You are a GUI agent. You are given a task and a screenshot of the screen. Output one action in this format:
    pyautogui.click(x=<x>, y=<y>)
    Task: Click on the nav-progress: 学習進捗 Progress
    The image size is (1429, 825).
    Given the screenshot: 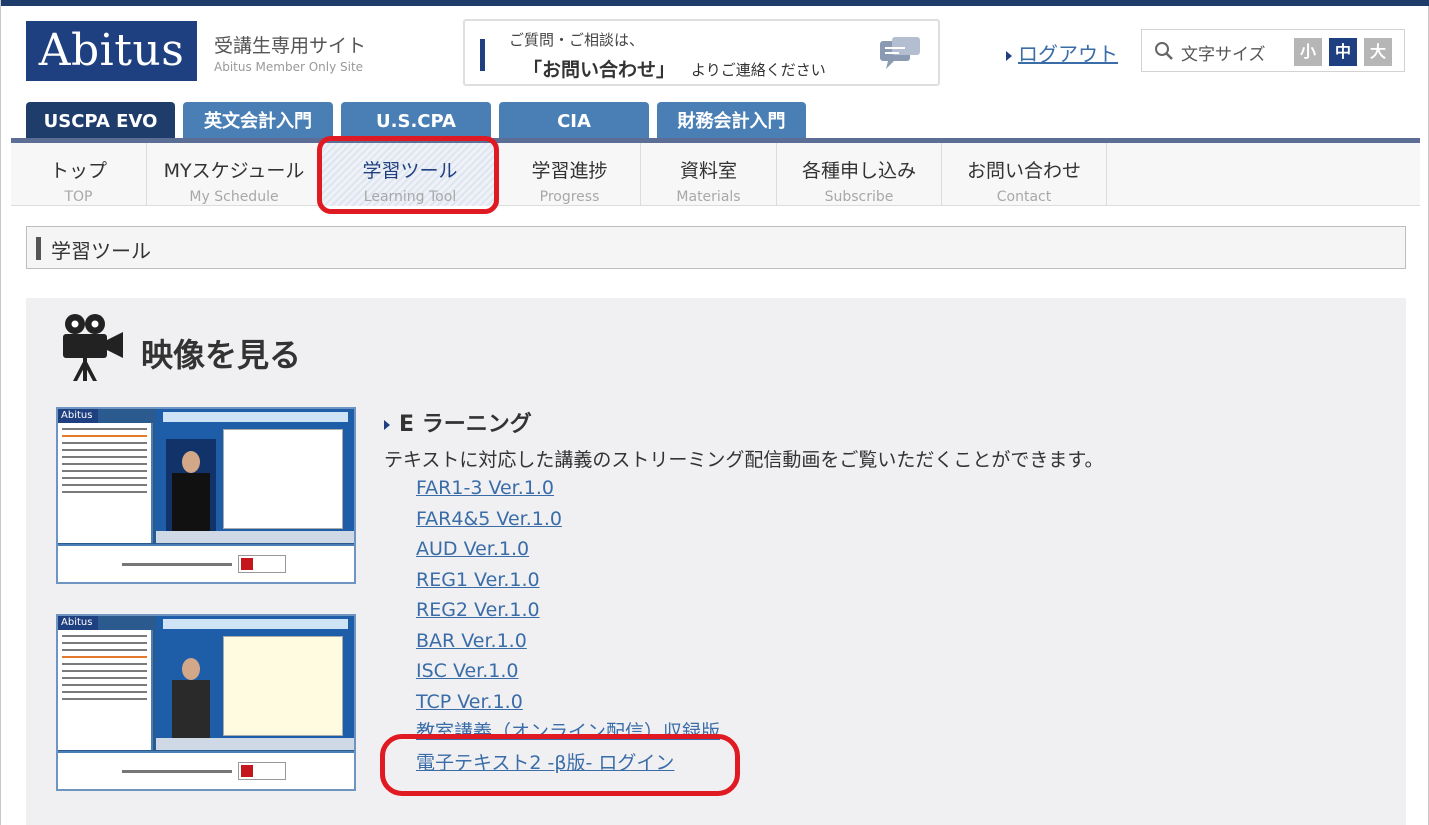 What is the action you would take?
    pyautogui.click(x=570, y=174)
    